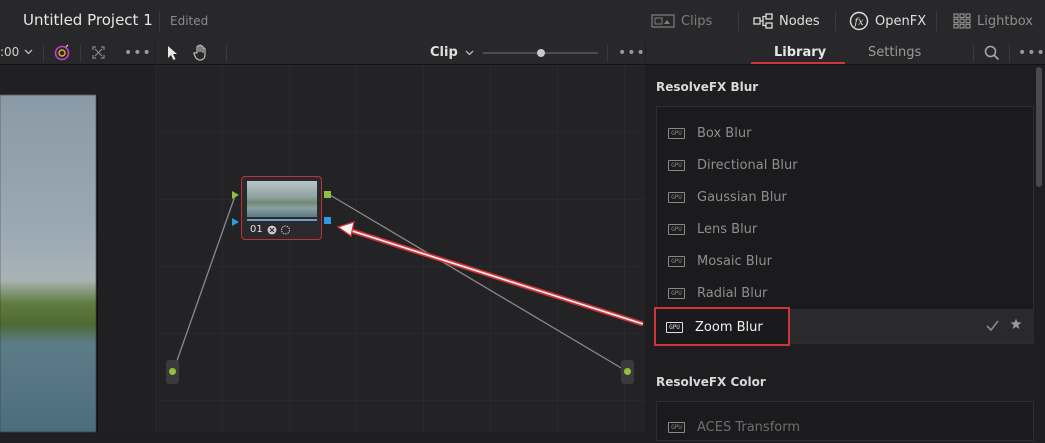 The image size is (1045, 443). Describe the element at coordinates (1039, 127) in the screenshot. I see `library-scrollbar` at that location.